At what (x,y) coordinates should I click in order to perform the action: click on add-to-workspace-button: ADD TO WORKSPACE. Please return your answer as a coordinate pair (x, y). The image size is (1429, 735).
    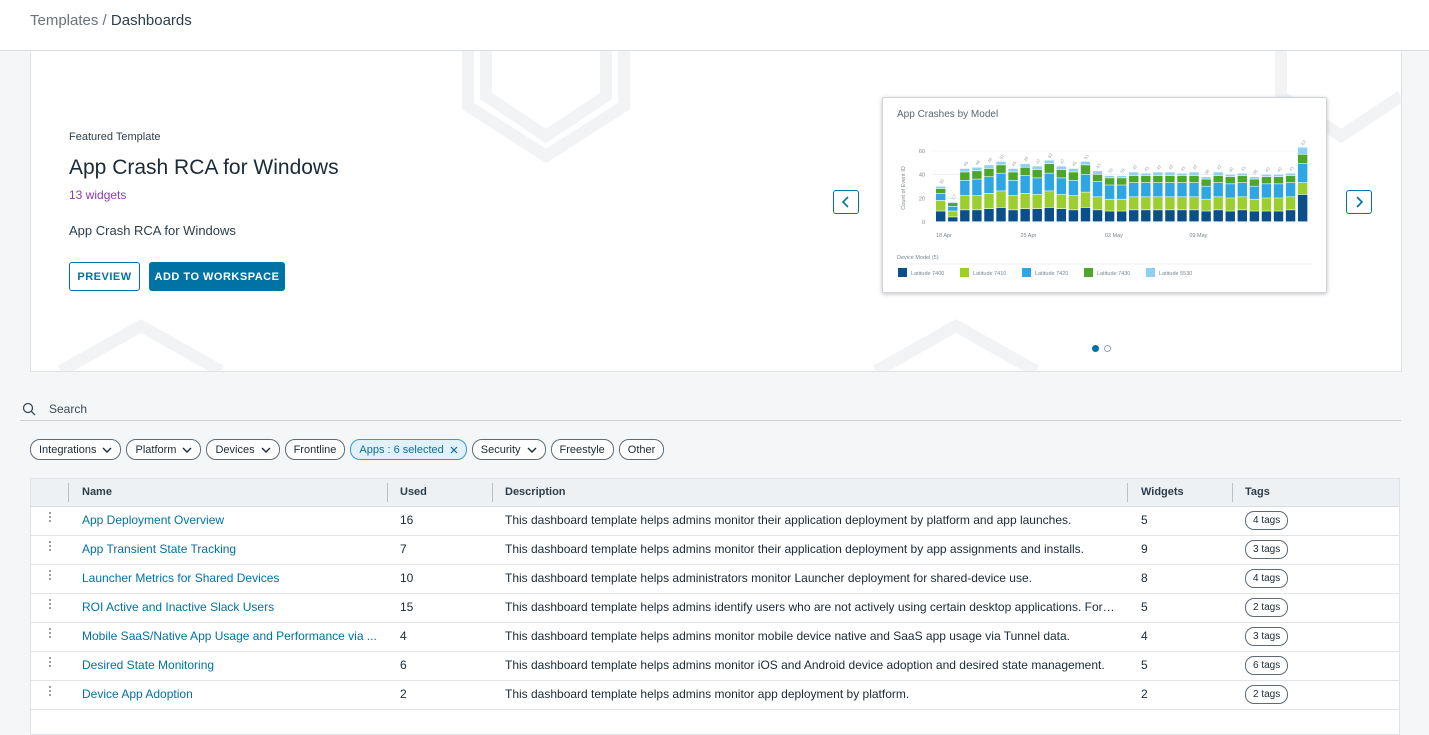
    Looking at the image, I should click on (217, 276).